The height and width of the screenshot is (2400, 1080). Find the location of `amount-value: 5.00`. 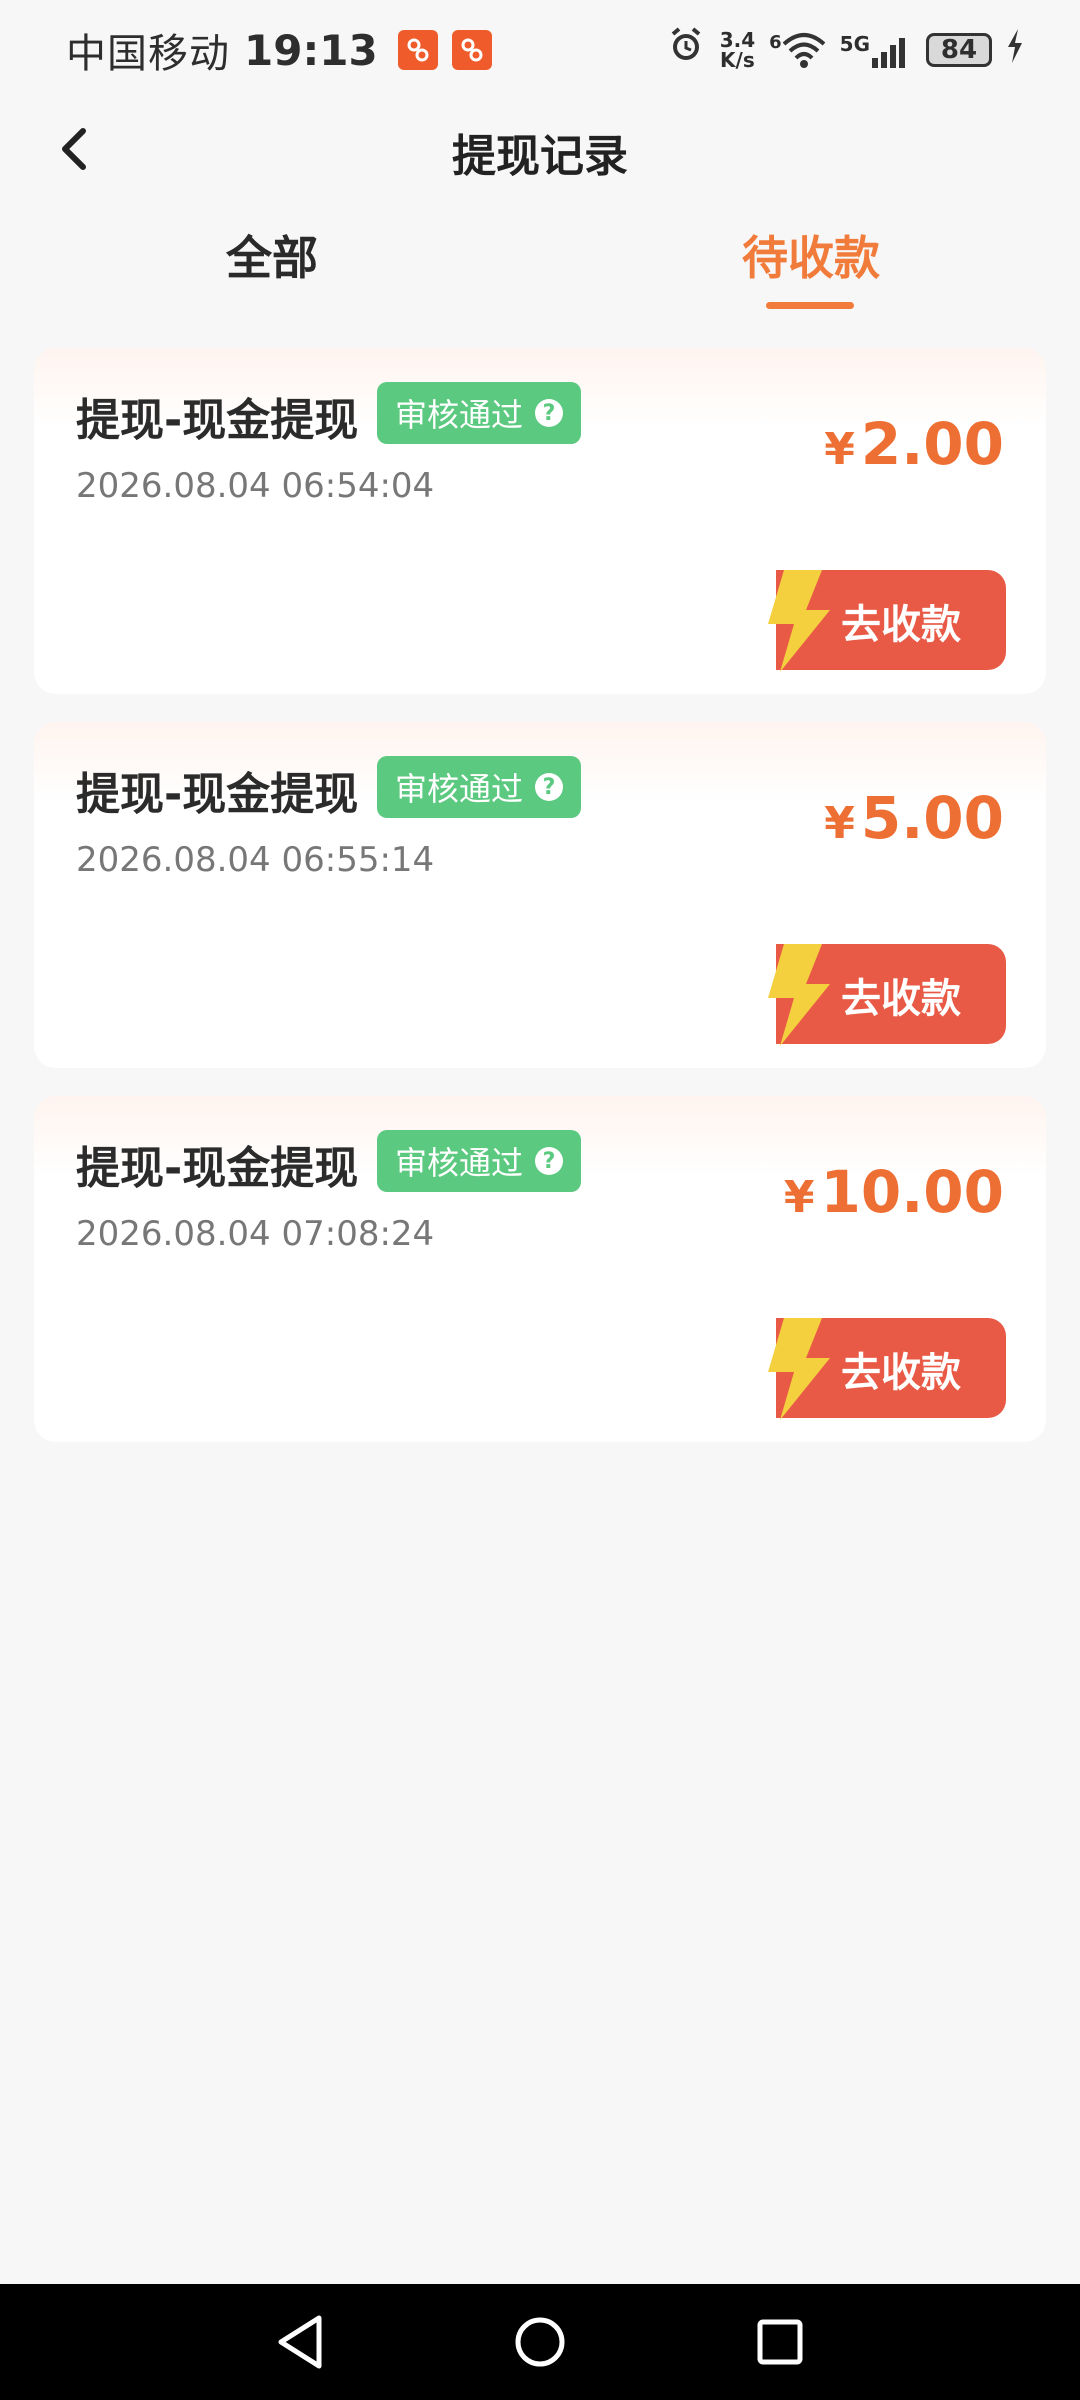

amount-value: 5.00 is located at coordinates (932, 818).